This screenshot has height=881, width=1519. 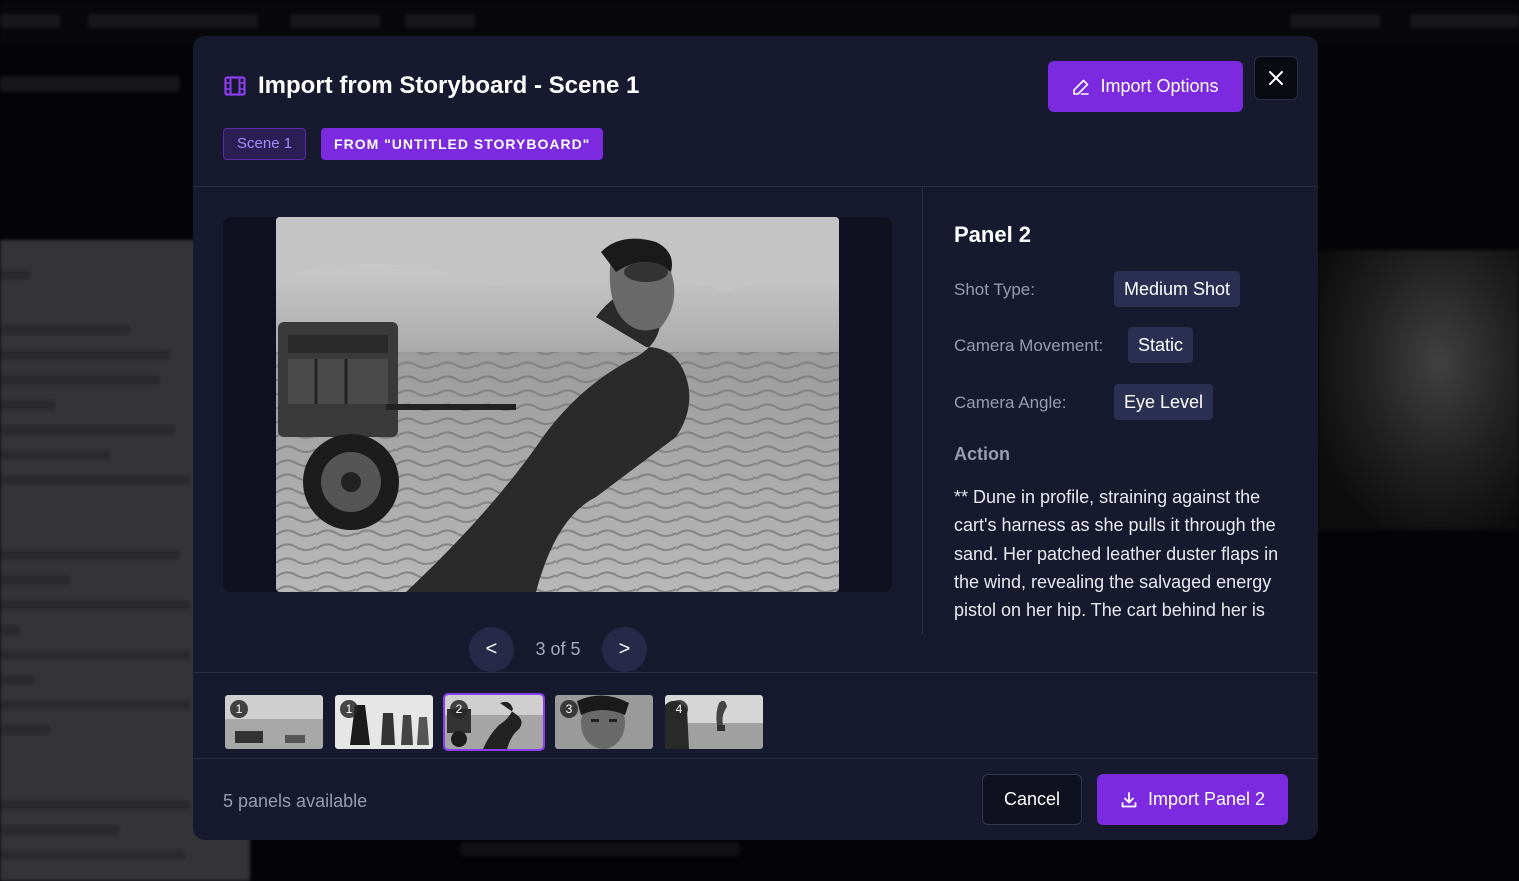 I want to click on import-options-button: Import Options, so click(x=1145, y=86).